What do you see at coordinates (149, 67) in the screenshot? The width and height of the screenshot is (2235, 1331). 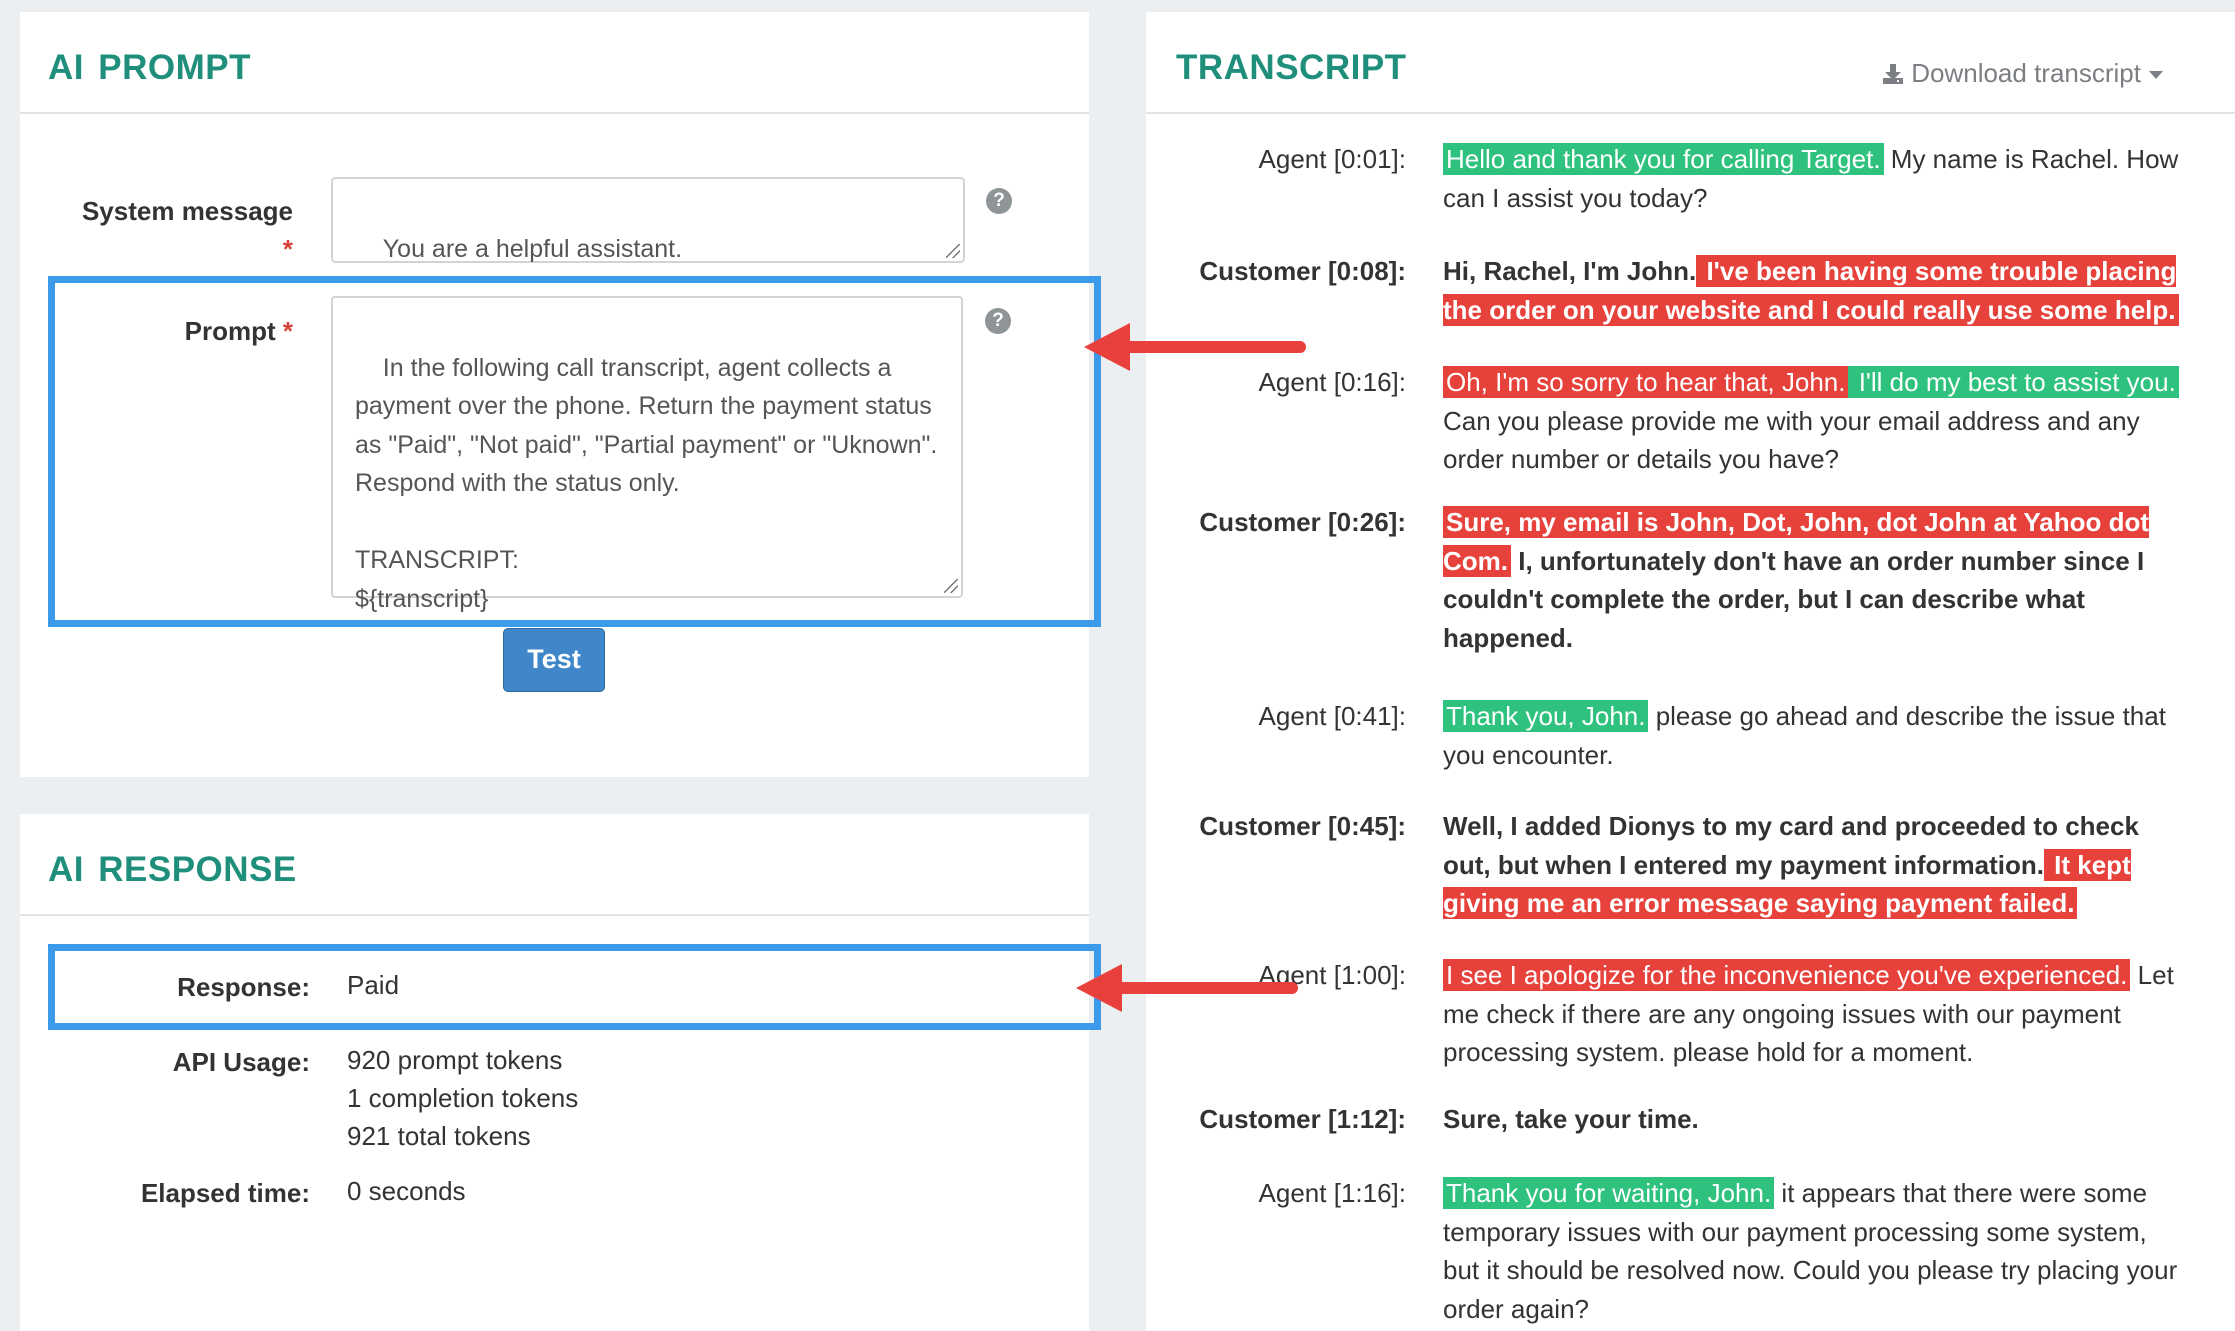 I see `prompt-panel-title: AI PROMPT` at bounding box center [149, 67].